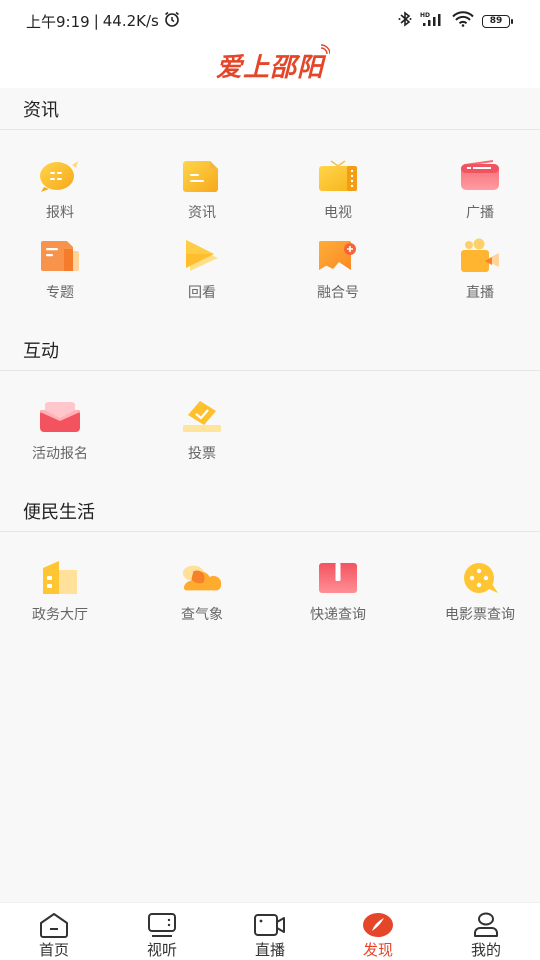 This screenshot has width=540, height=960. Describe the element at coordinates (480, 176) in the screenshot. I see `radio-icon` at that location.